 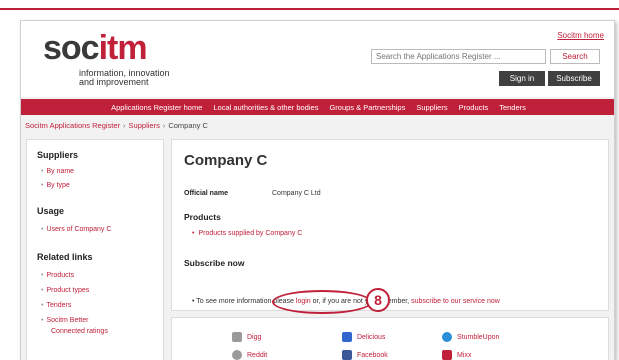 What do you see at coordinates (522, 78) in the screenshot?
I see `sign-in-button: Sign in` at bounding box center [522, 78].